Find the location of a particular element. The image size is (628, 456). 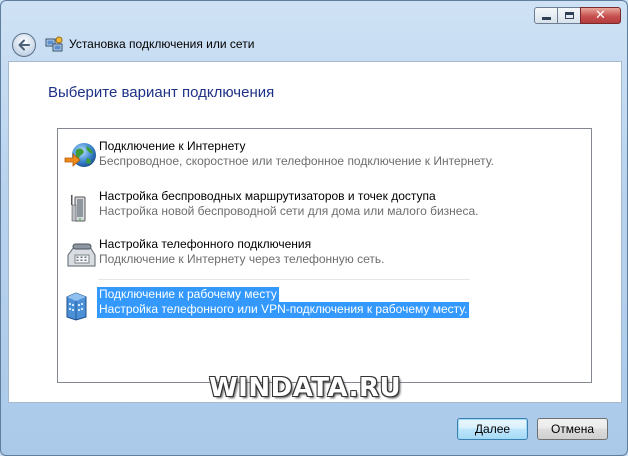

option-title: Подключение к рабочему месту is located at coordinates (188, 294).